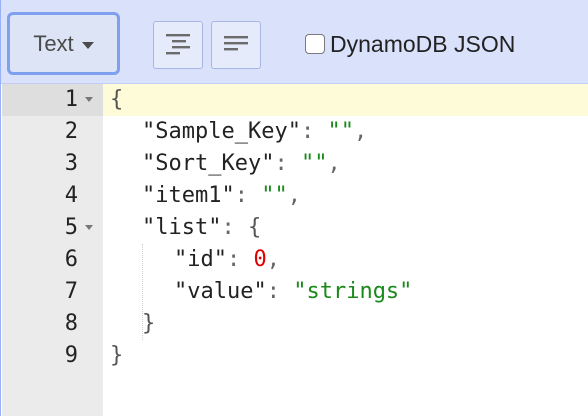 The width and height of the screenshot is (588, 416). Describe the element at coordinates (220, 291) in the screenshot. I see `json-key: "value"` at that location.